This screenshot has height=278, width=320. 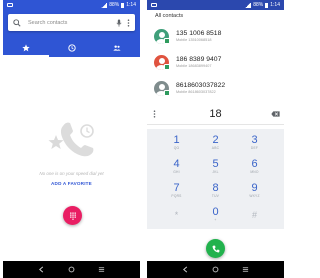 I want to click on tab-recents, so click(x=72, y=48).